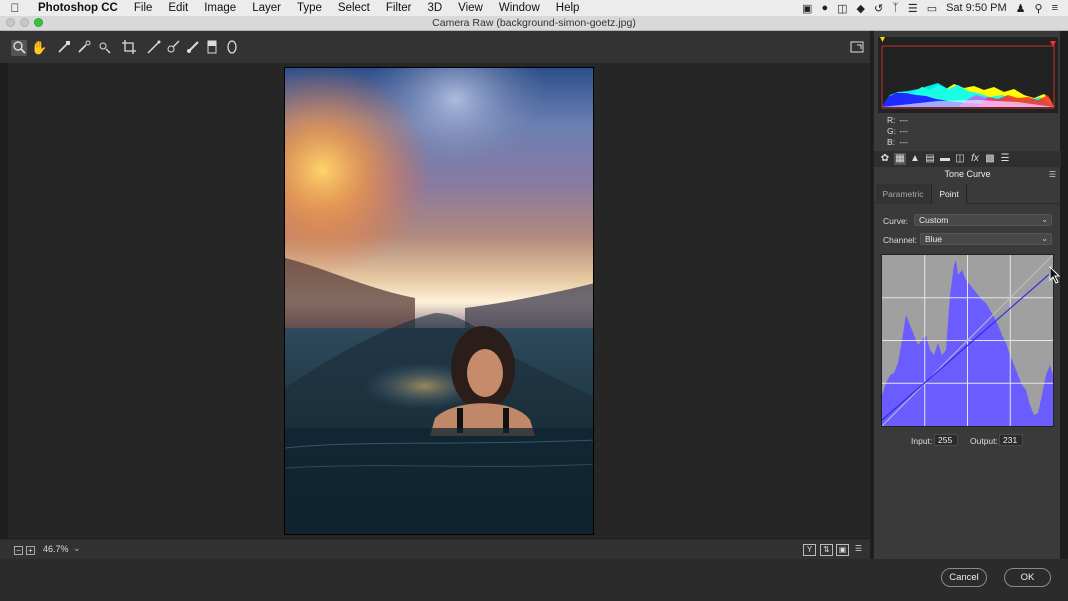 Image resolution: width=1068 pixels, height=601 pixels. I want to click on airplay-icon: ▭, so click(932, 8).